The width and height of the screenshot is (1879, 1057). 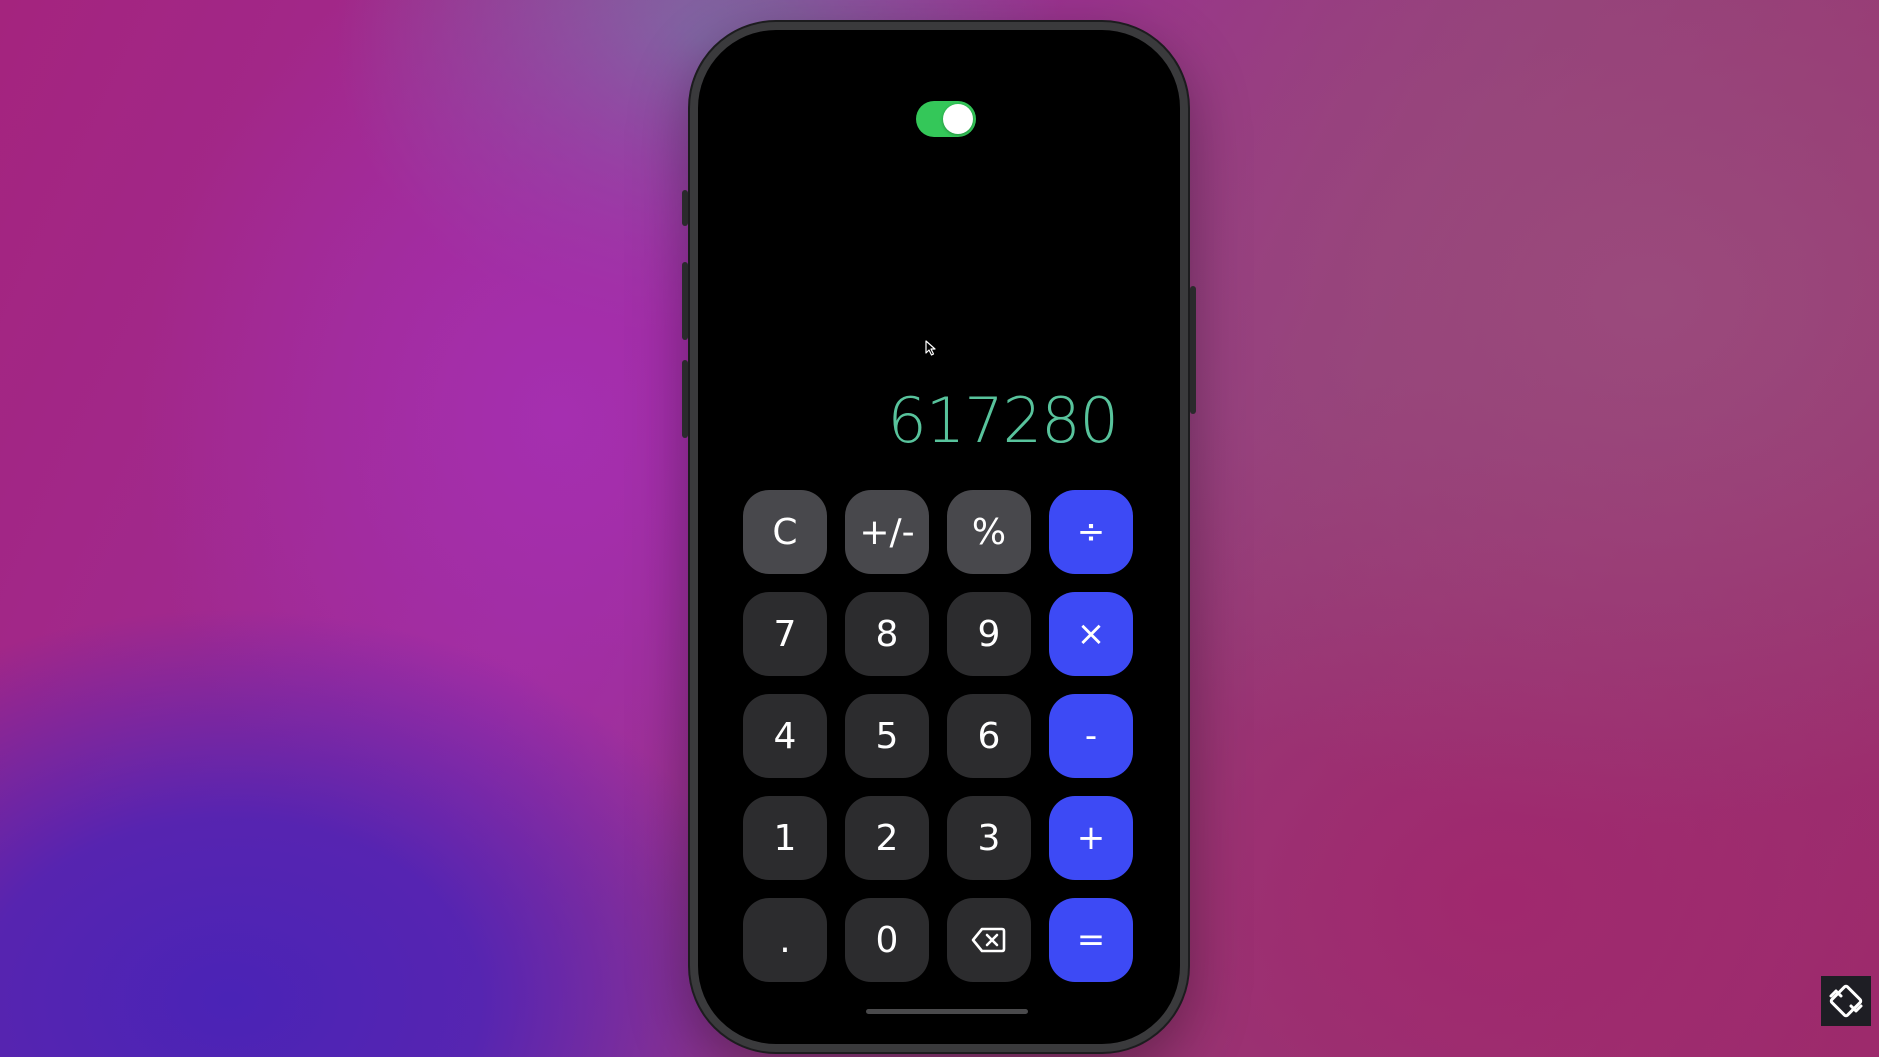 What do you see at coordinates (958, 119) in the screenshot?
I see `toggle-knob` at bounding box center [958, 119].